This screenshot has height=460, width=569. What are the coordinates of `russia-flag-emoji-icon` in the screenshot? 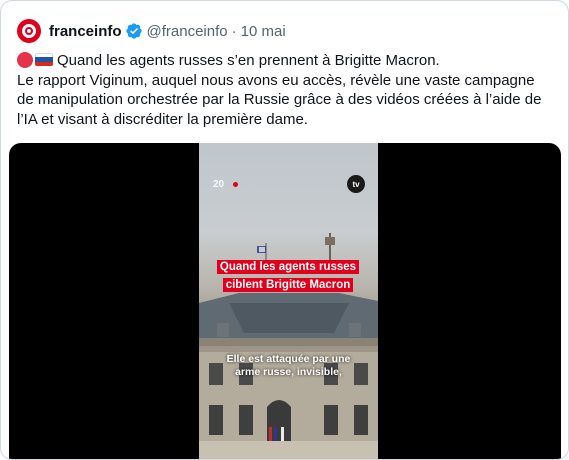 It's located at (44, 59).